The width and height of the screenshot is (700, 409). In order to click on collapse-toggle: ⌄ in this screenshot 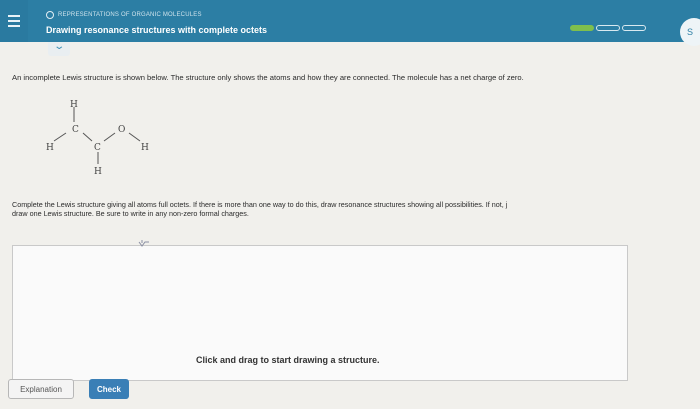, I will do `click(59, 49)`.